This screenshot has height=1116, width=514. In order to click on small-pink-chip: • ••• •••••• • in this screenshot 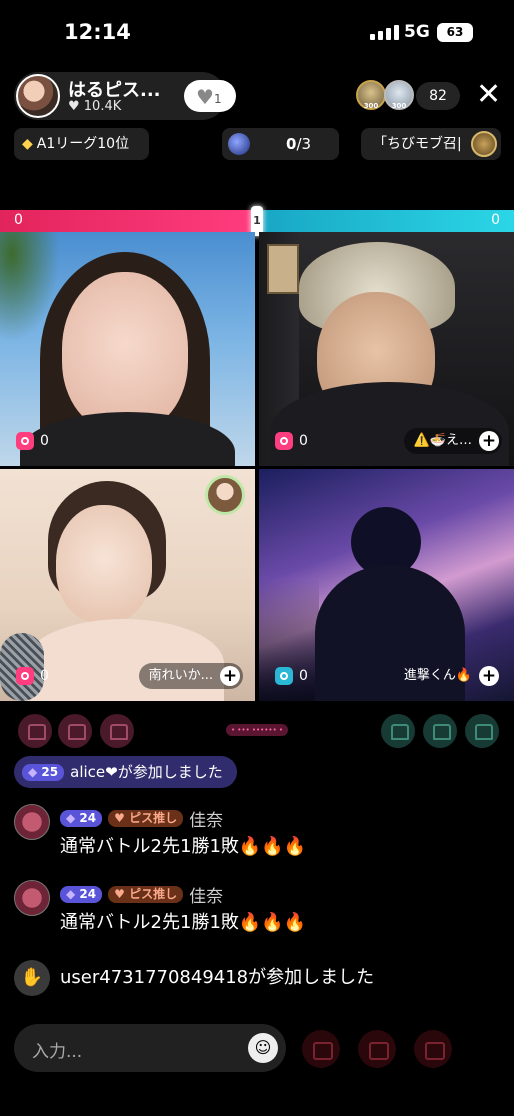, I will do `click(257, 730)`.